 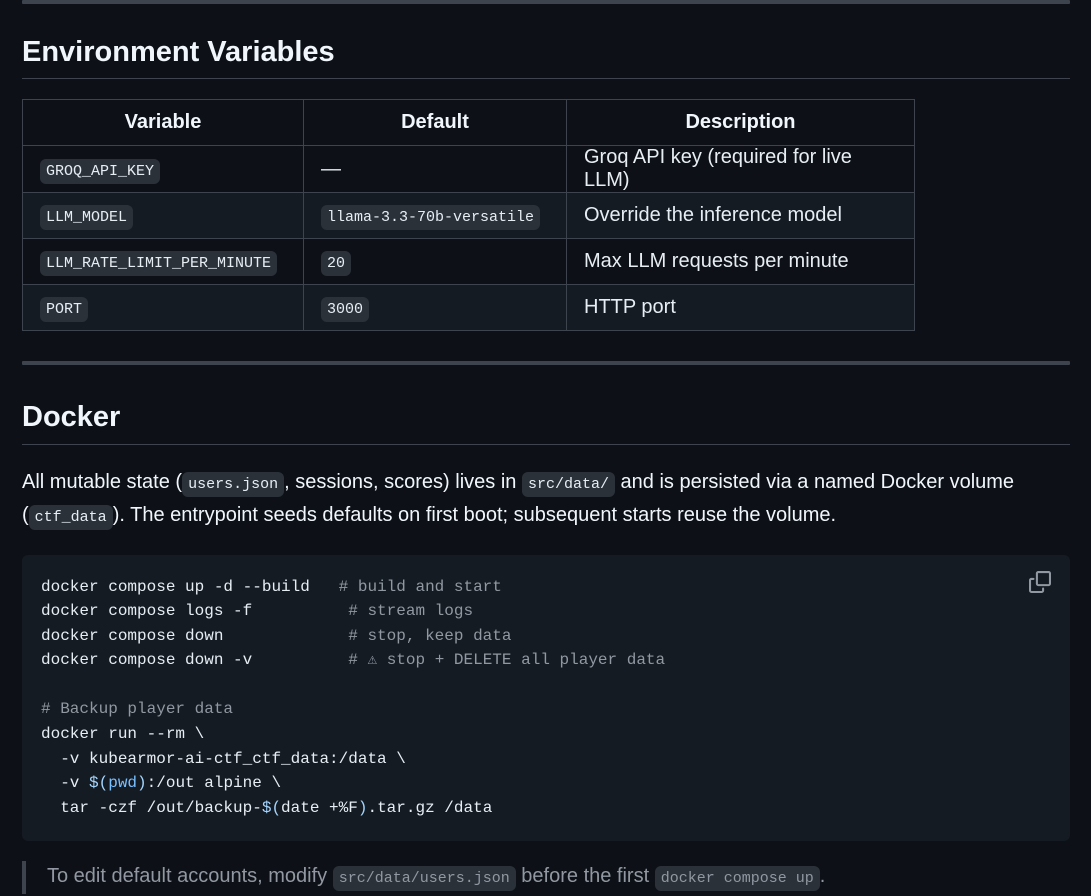 What do you see at coordinates (195, 611) in the screenshot?
I see `code-token: docker compose logs -f` at bounding box center [195, 611].